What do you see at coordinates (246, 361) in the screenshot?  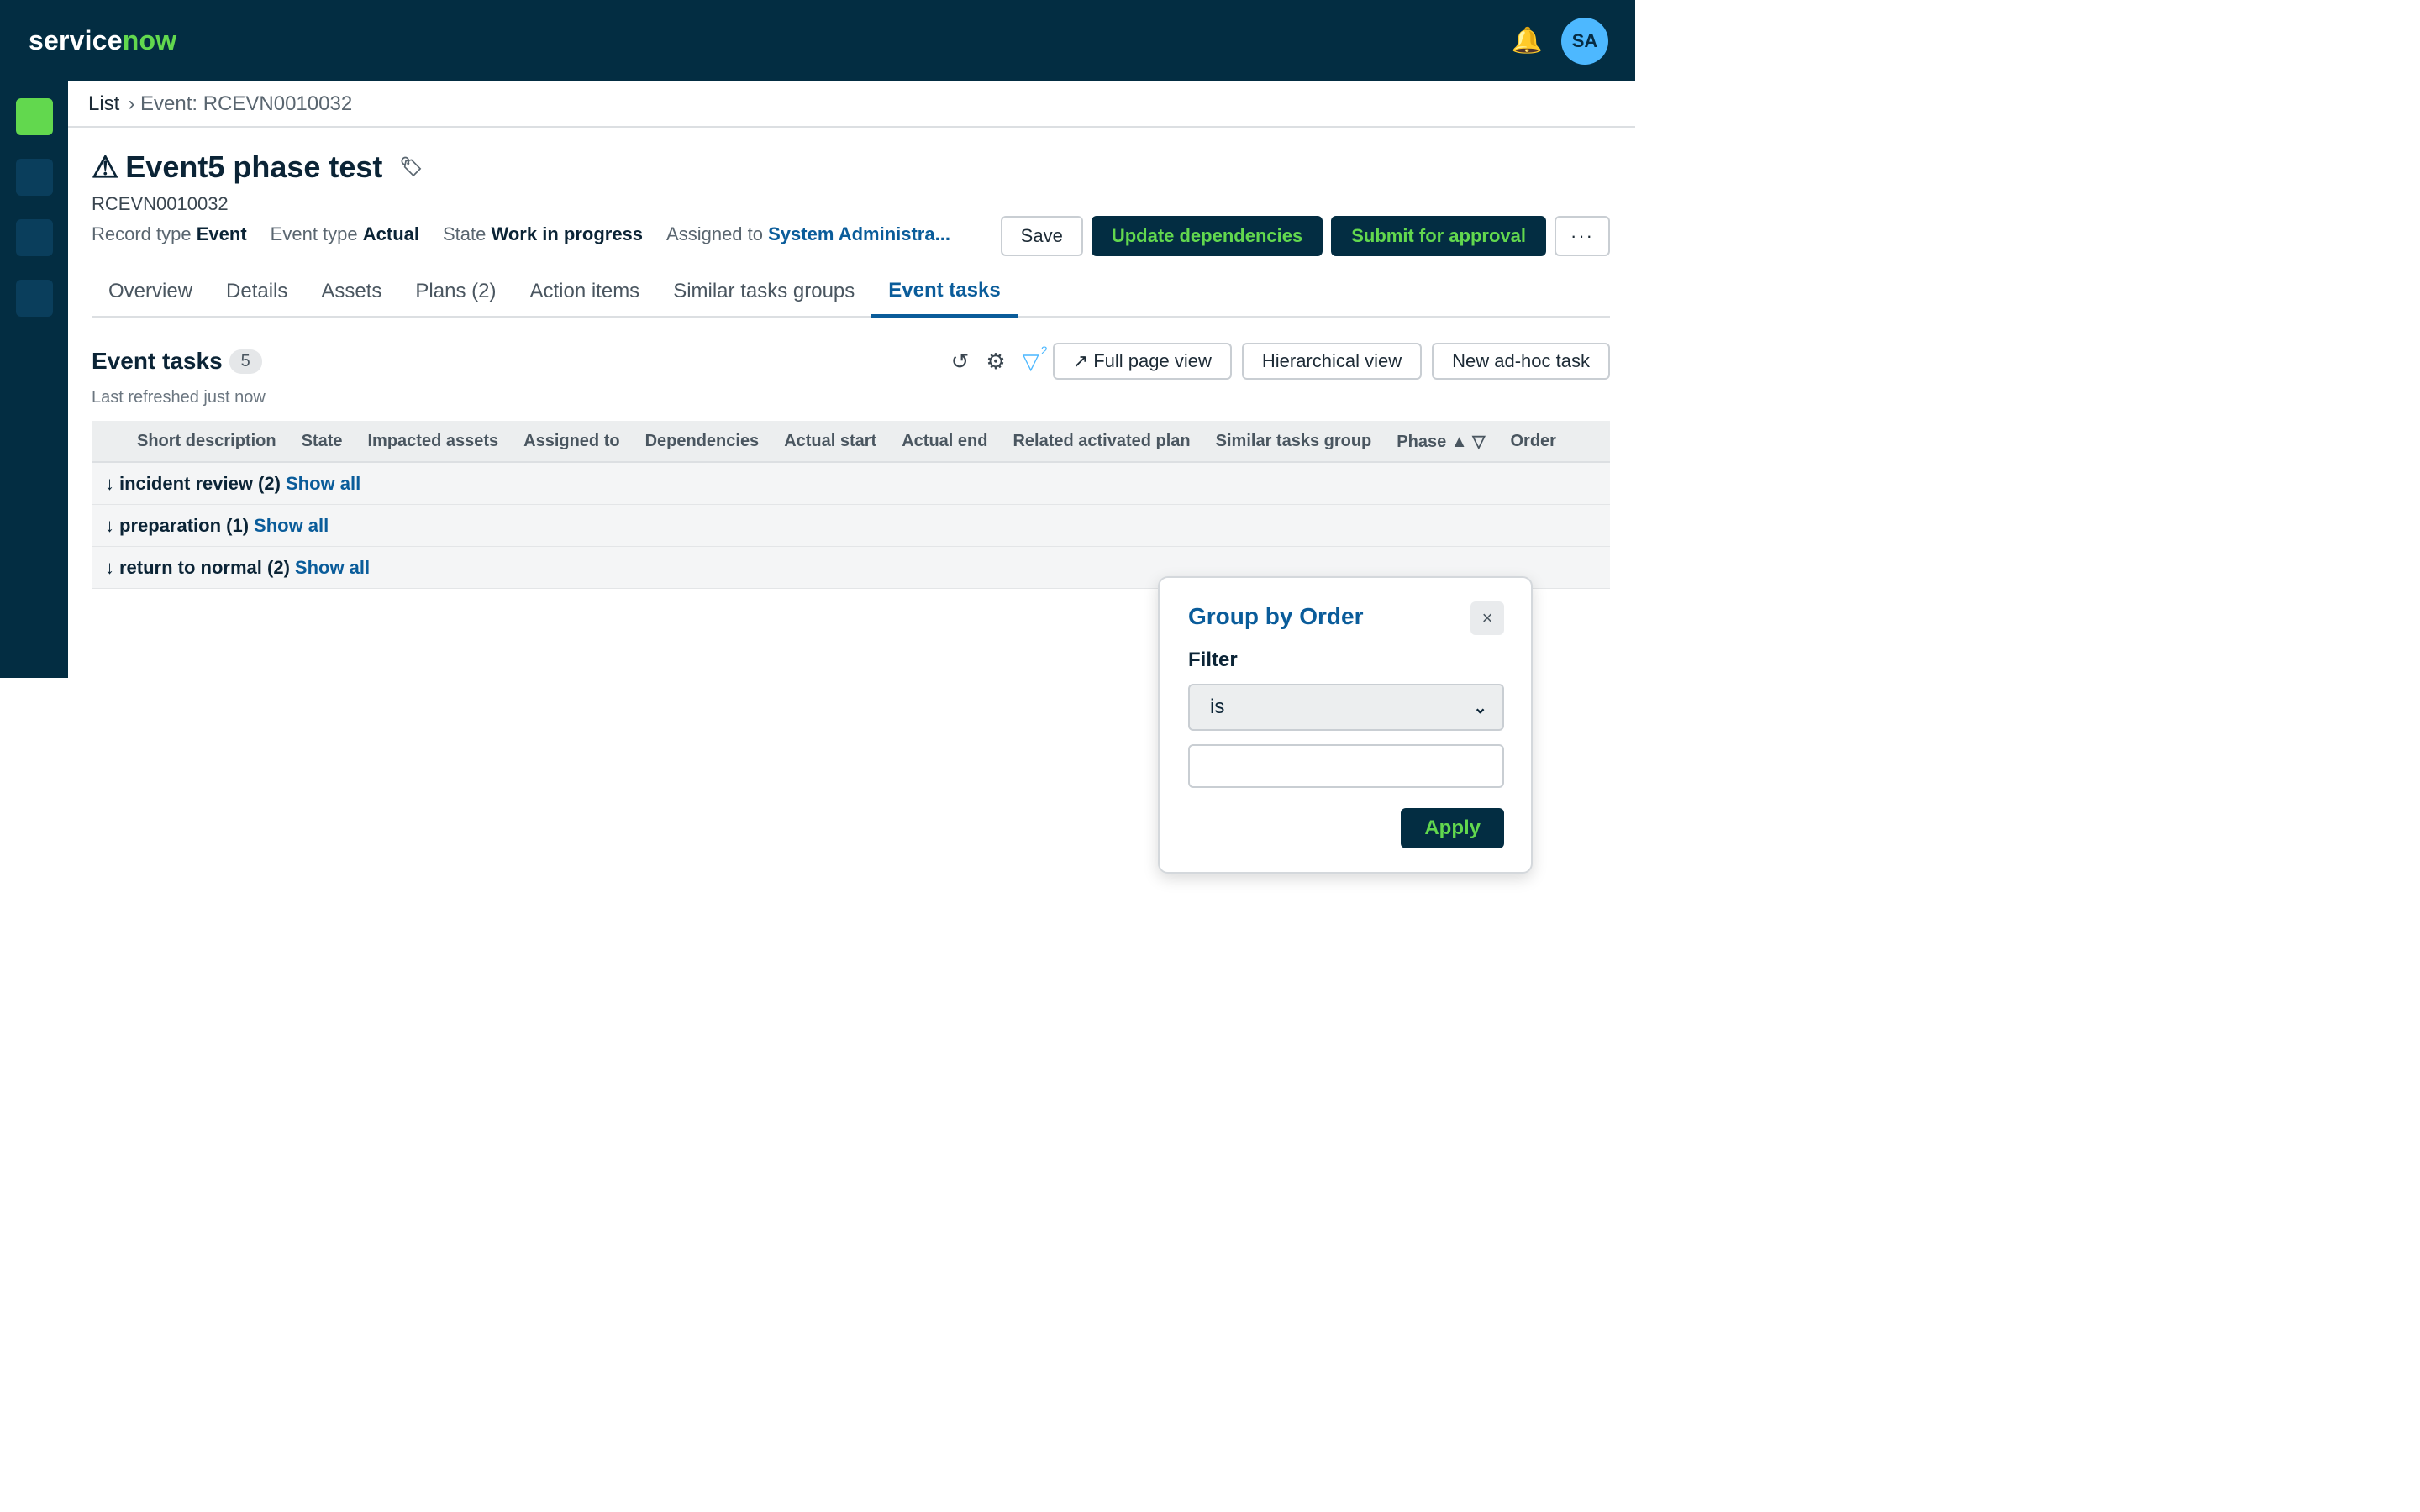 I see `count-badge: 5` at bounding box center [246, 361].